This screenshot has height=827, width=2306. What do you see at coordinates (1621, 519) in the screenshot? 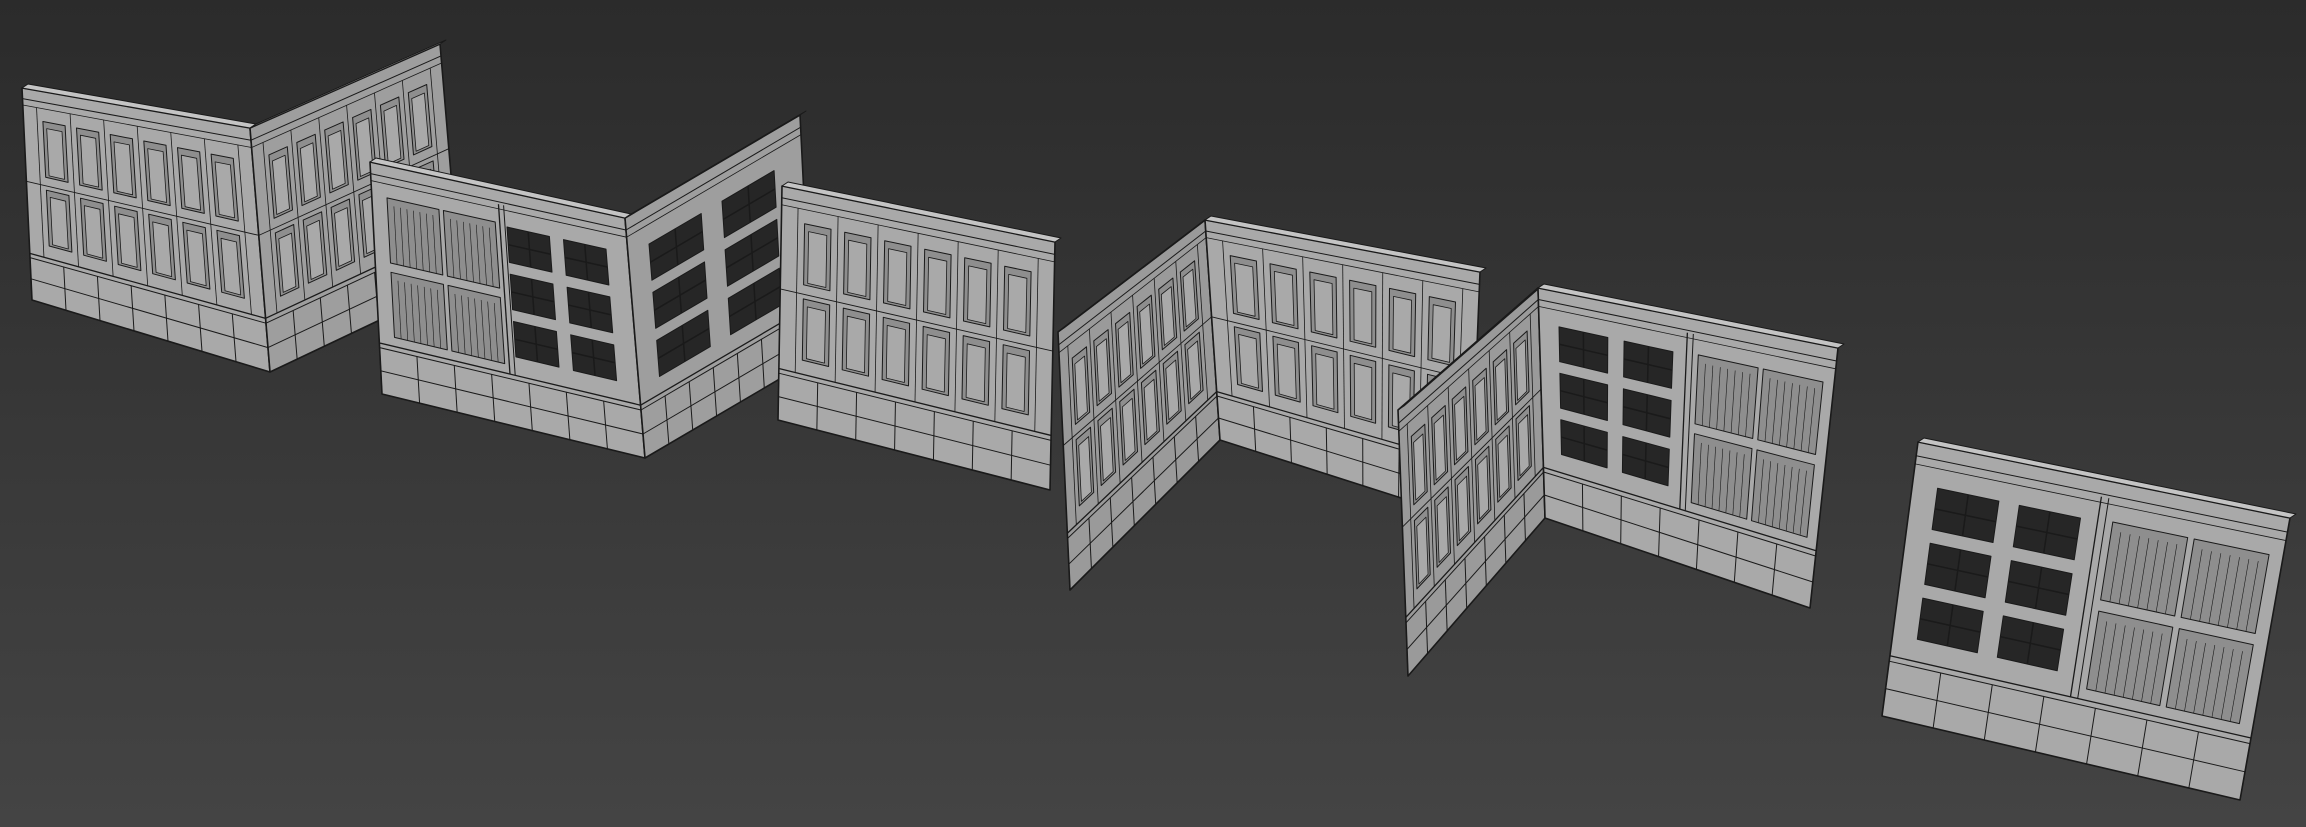
I see `wire-edge` at bounding box center [1621, 519].